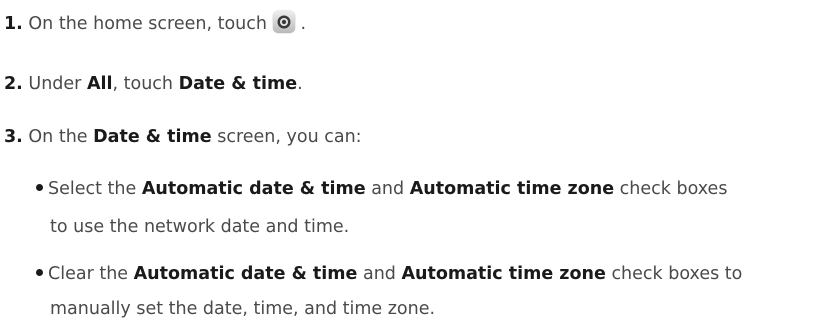 The height and width of the screenshot is (329, 820). I want to click on bullet-text: Select the, so click(92, 189).